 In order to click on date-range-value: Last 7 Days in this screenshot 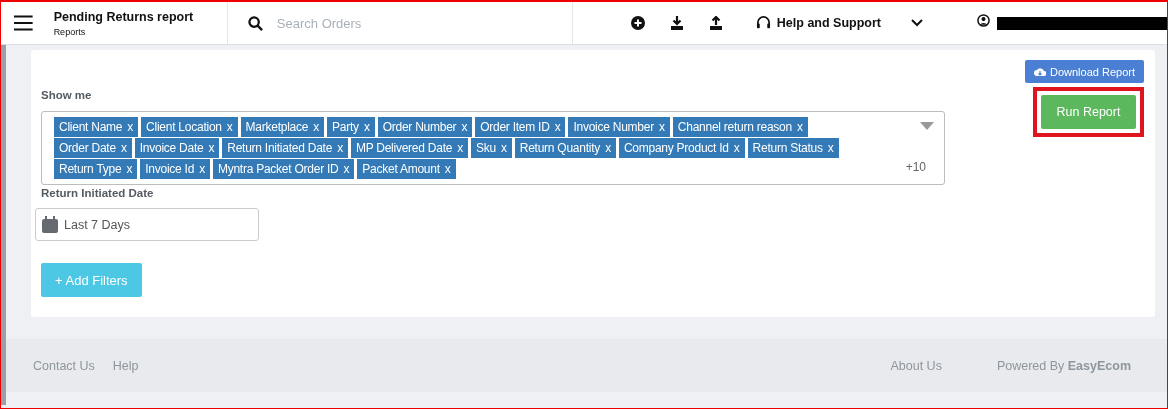, I will do `click(97, 224)`.